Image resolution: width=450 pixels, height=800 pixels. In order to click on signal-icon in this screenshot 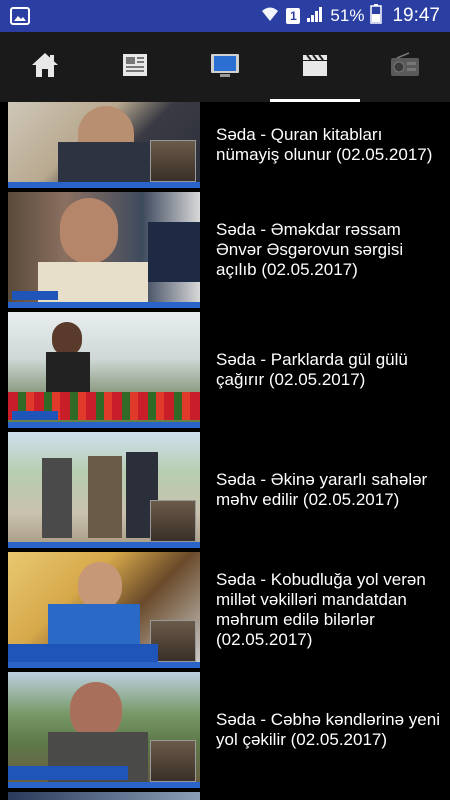, I will do `click(315, 16)`.